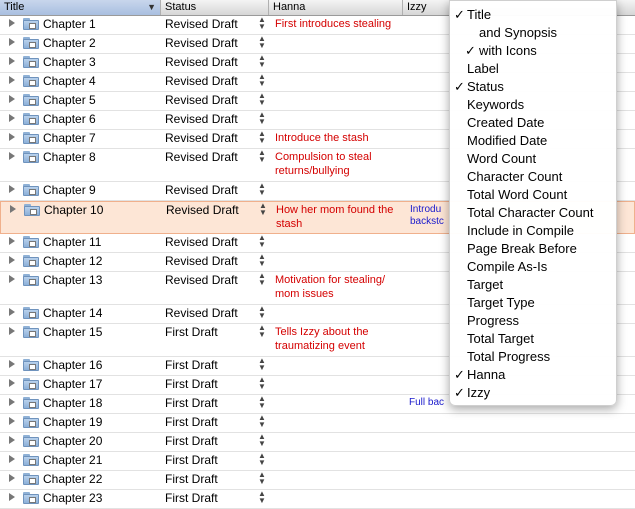 Image resolution: width=635 pixels, height=509 pixels. I want to click on menu-item: ✓ Status, so click(533, 87).